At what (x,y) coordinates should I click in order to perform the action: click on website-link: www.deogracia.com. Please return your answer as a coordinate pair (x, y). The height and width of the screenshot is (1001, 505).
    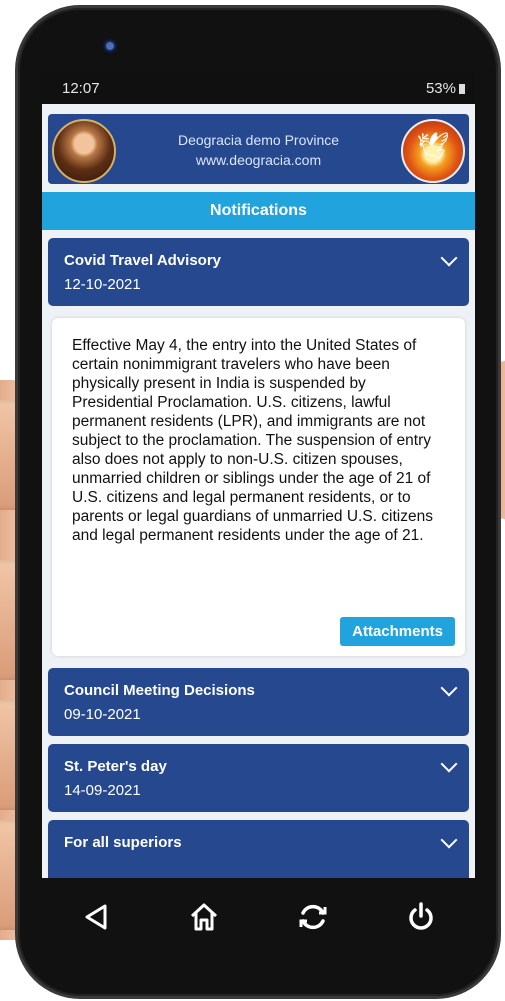
    Looking at the image, I should click on (258, 160).